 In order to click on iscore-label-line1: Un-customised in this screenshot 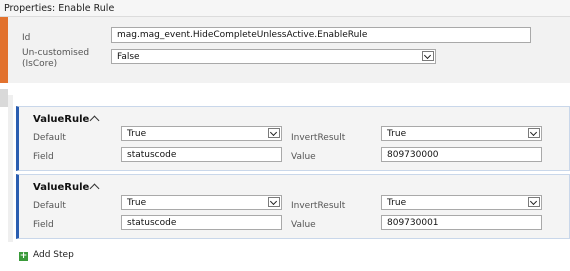, I will do `click(56, 53)`.